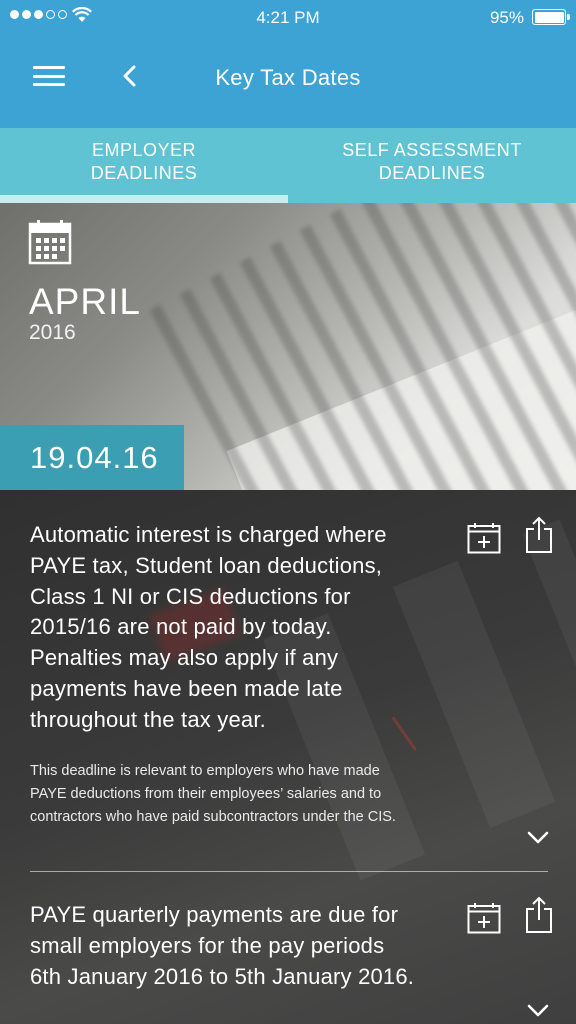 Image resolution: width=576 pixels, height=1024 pixels. I want to click on page-title: Key Tax Dates, so click(288, 77).